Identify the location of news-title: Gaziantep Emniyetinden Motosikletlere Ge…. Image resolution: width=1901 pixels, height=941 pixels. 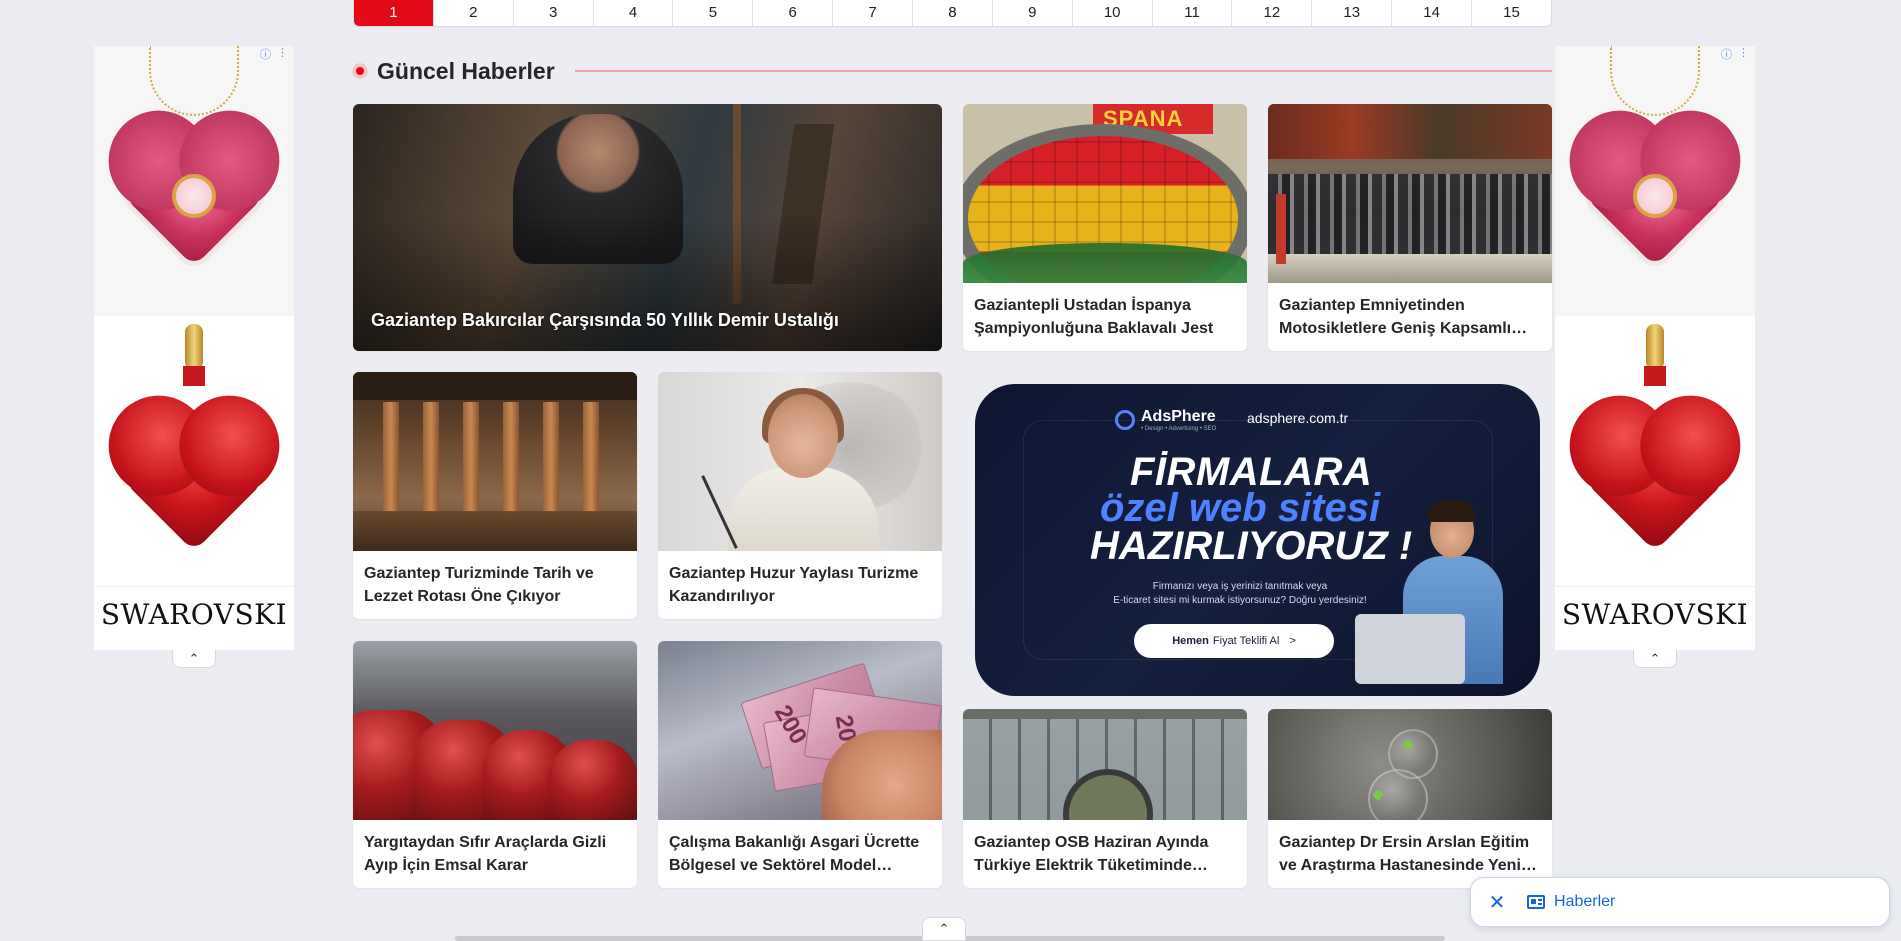
(1410, 311).